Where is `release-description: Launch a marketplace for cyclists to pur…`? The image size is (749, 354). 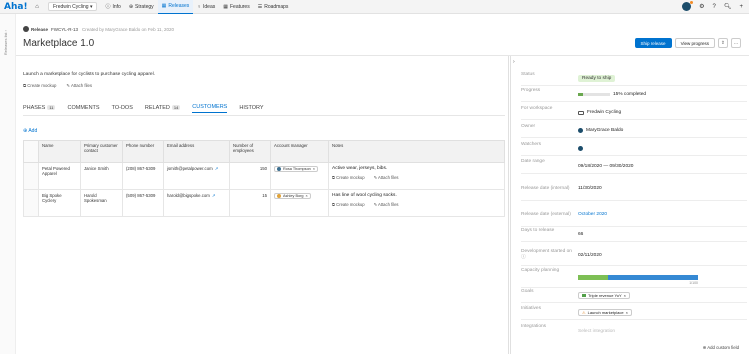 release-description: Launch a marketplace for cyclists to pur… is located at coordinates (89, 74).